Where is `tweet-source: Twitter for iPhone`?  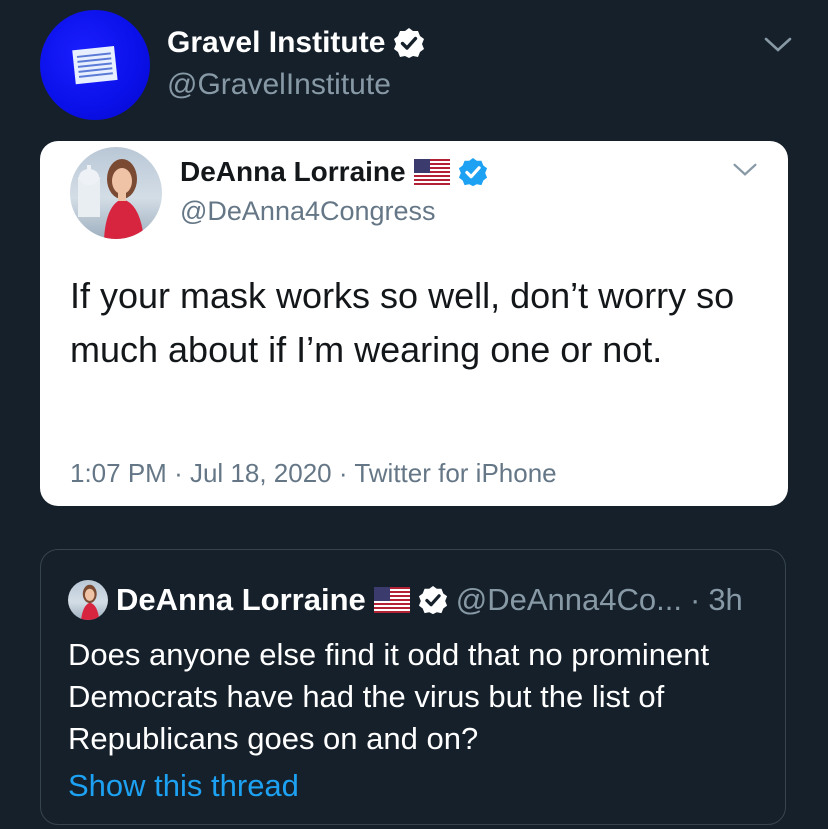 tweet-source: Twitter for iPhone is located at coordinates (455, 473).